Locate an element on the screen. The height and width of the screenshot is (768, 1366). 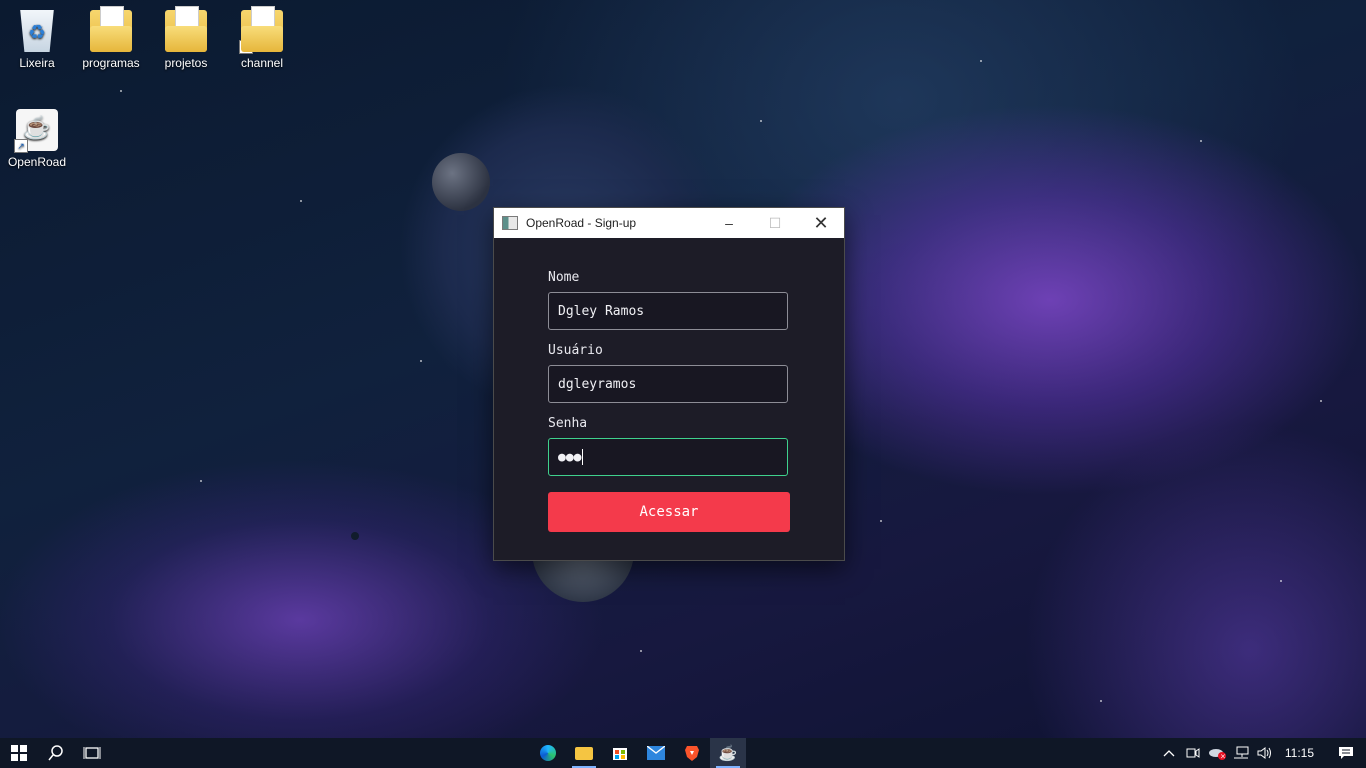
taskbar-file-explorer is located at coordinates (584, 753).